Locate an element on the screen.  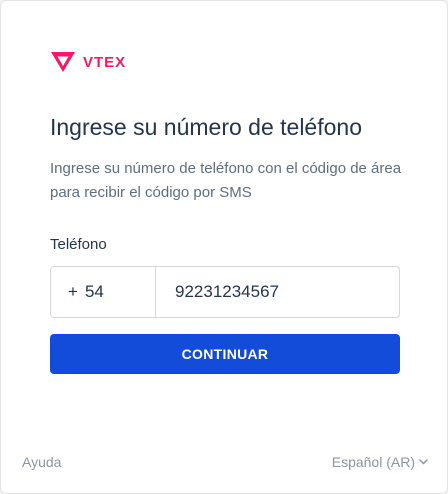
phone-field-label: Teléfono is located at coordinates (78, 244).